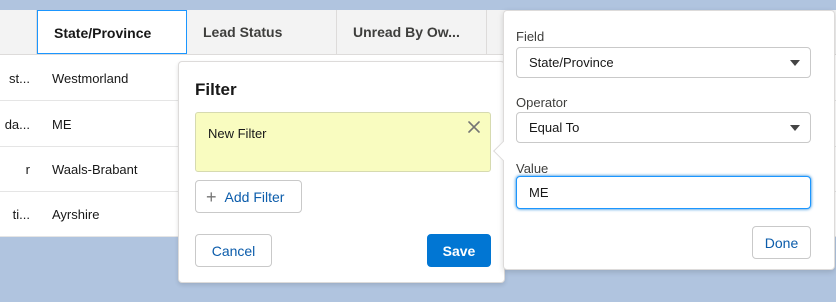 The image size is (836, 302). I want to click on operator-label: Operator, so click(542, 102).